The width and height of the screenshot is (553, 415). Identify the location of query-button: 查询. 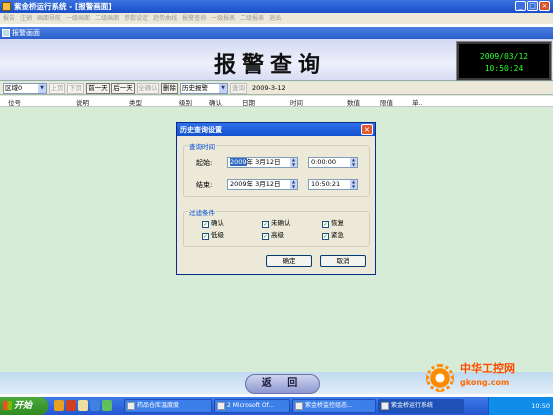
(238, 88).